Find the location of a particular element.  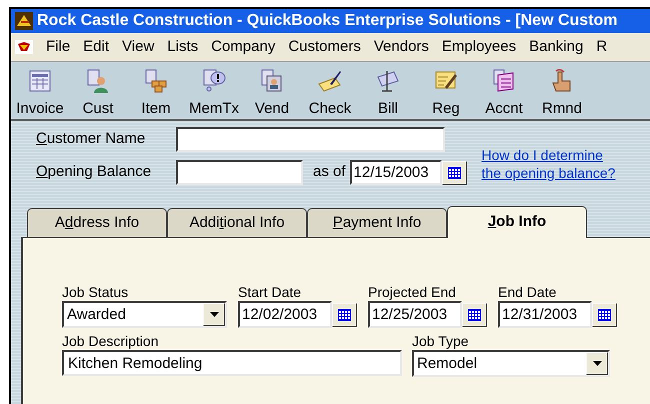

person-card-icon is located at coordinates (98, 81).